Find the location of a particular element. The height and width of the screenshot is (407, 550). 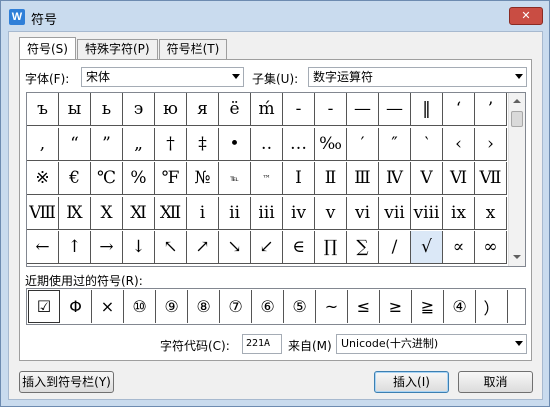

symbol-cell: “ is located at coordinates (75, 144).